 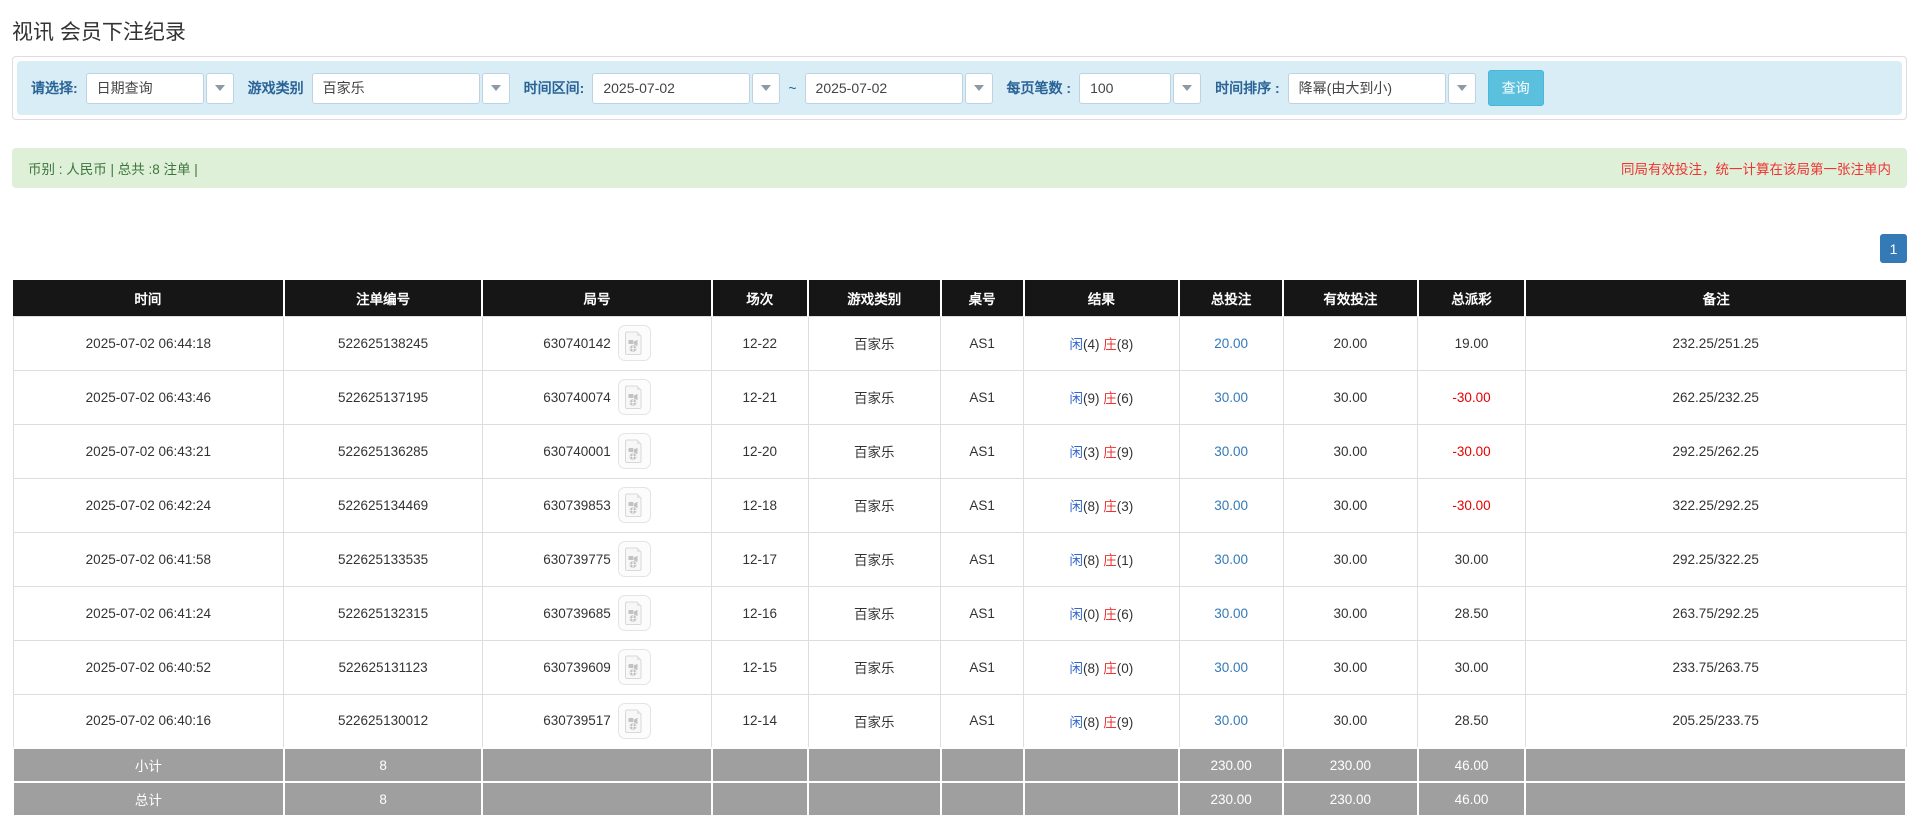 I want to click on cell-bet-id: 522625132315, so click(x=383, y=613).